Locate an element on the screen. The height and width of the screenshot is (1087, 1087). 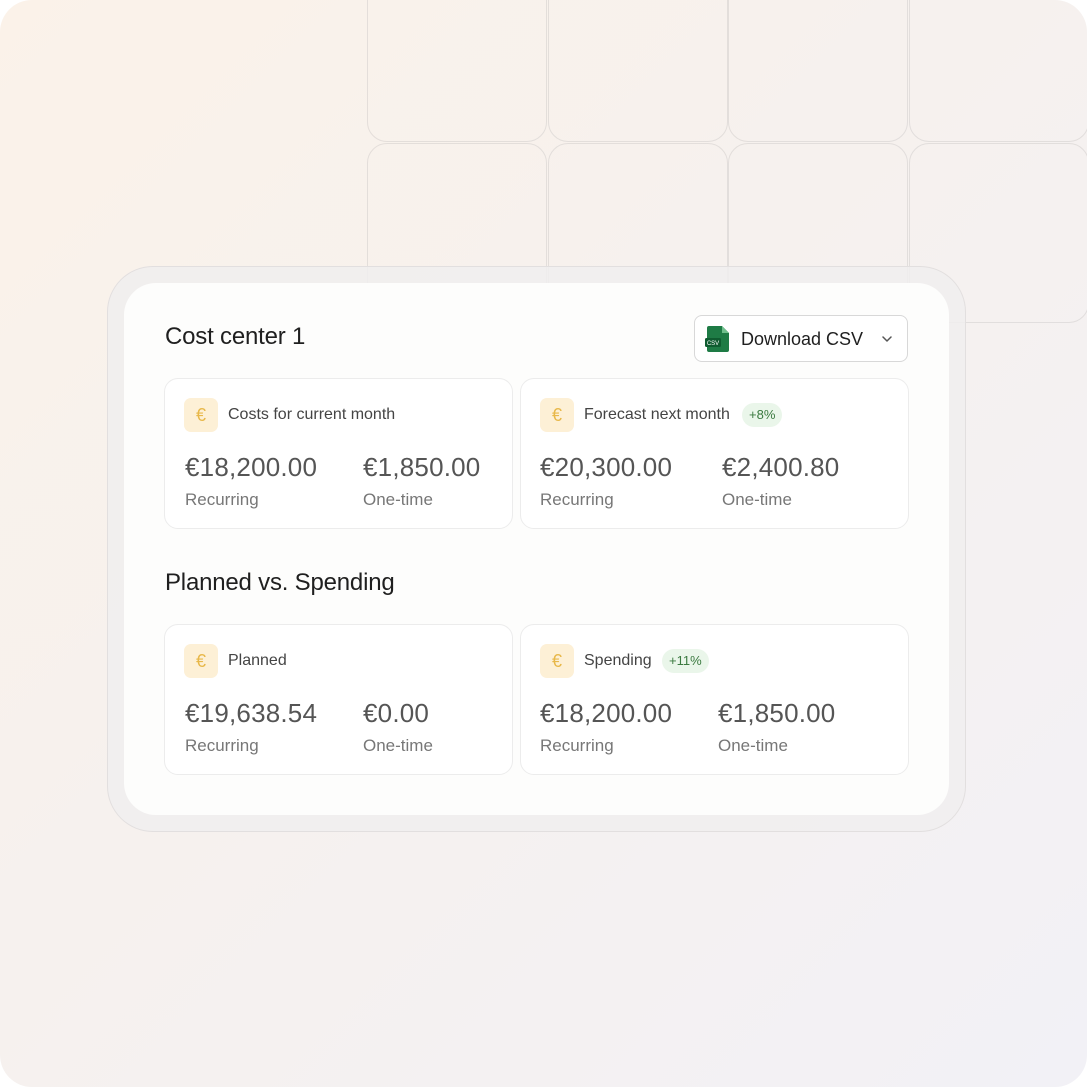
csv-file-icon: CSV is located at coordinates (717, 339).